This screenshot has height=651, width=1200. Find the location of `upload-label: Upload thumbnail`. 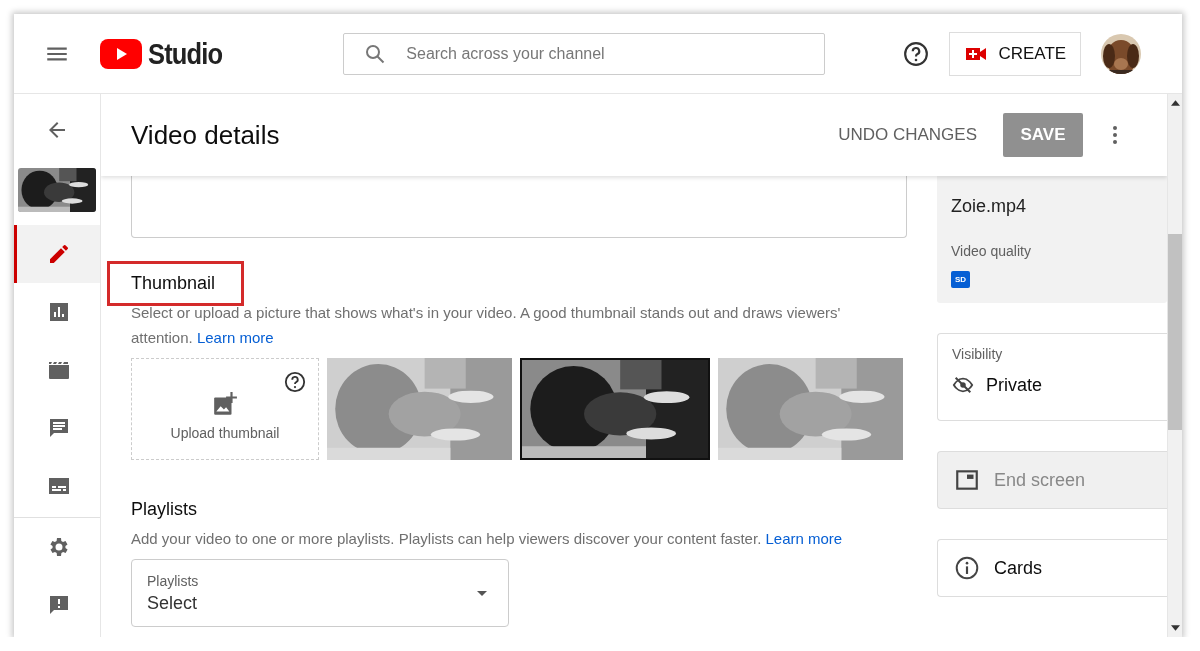

upload-label: Upload thumbnail is located at coordinates (225, 433).